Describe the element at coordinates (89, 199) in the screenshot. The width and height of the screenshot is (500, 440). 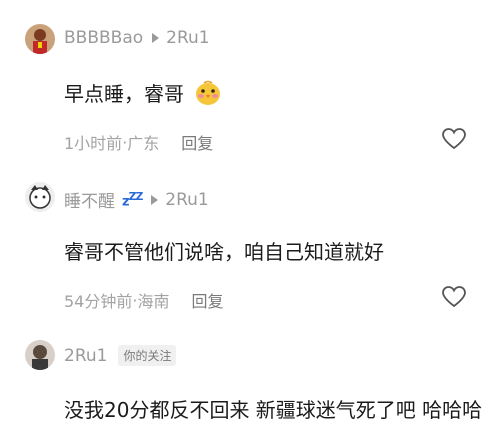
I see `username: 睡不醒` at that location.